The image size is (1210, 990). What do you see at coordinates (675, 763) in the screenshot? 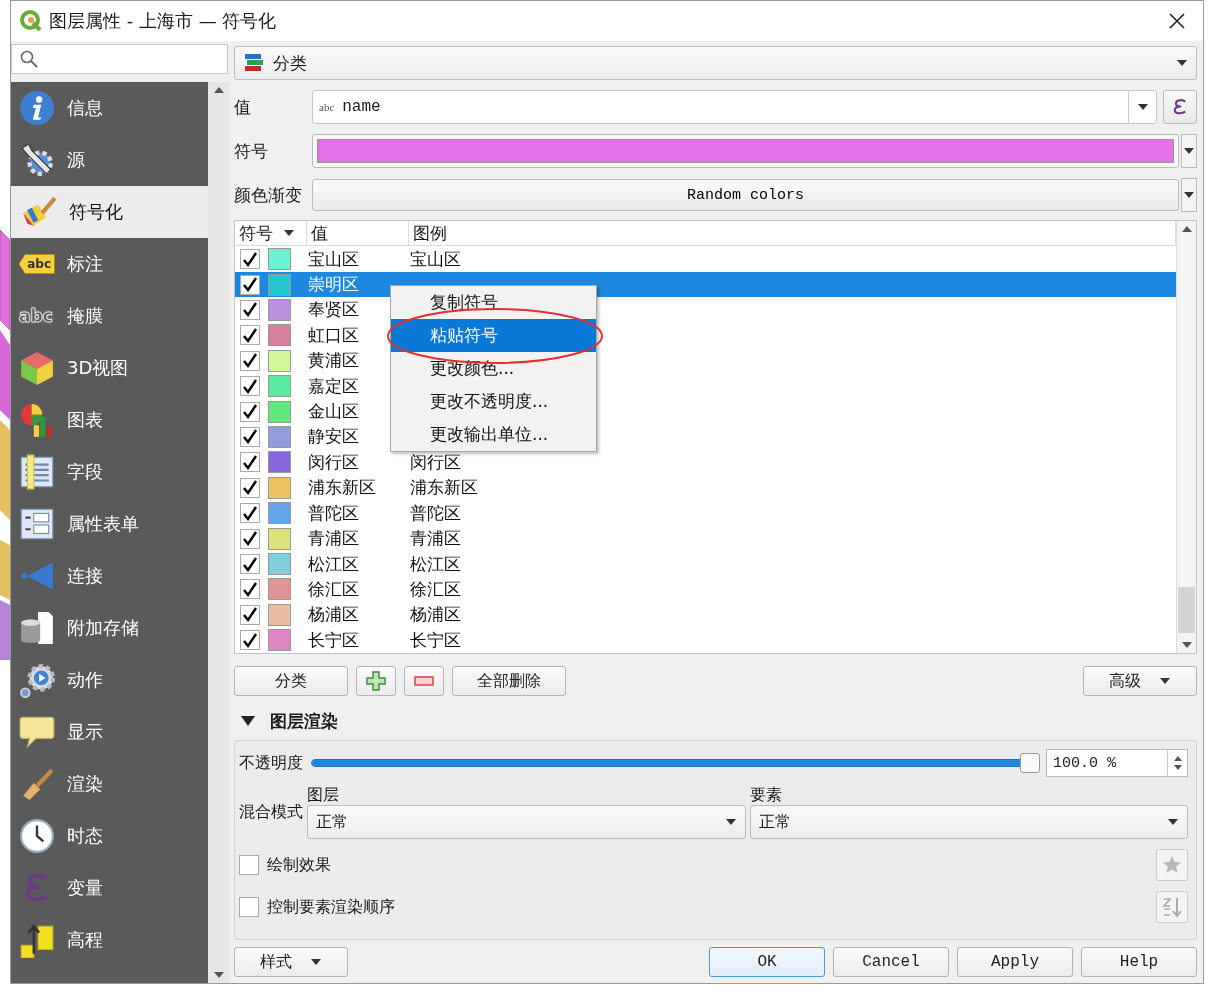
I see `opacity-slider` at bounding box center [675, 763].